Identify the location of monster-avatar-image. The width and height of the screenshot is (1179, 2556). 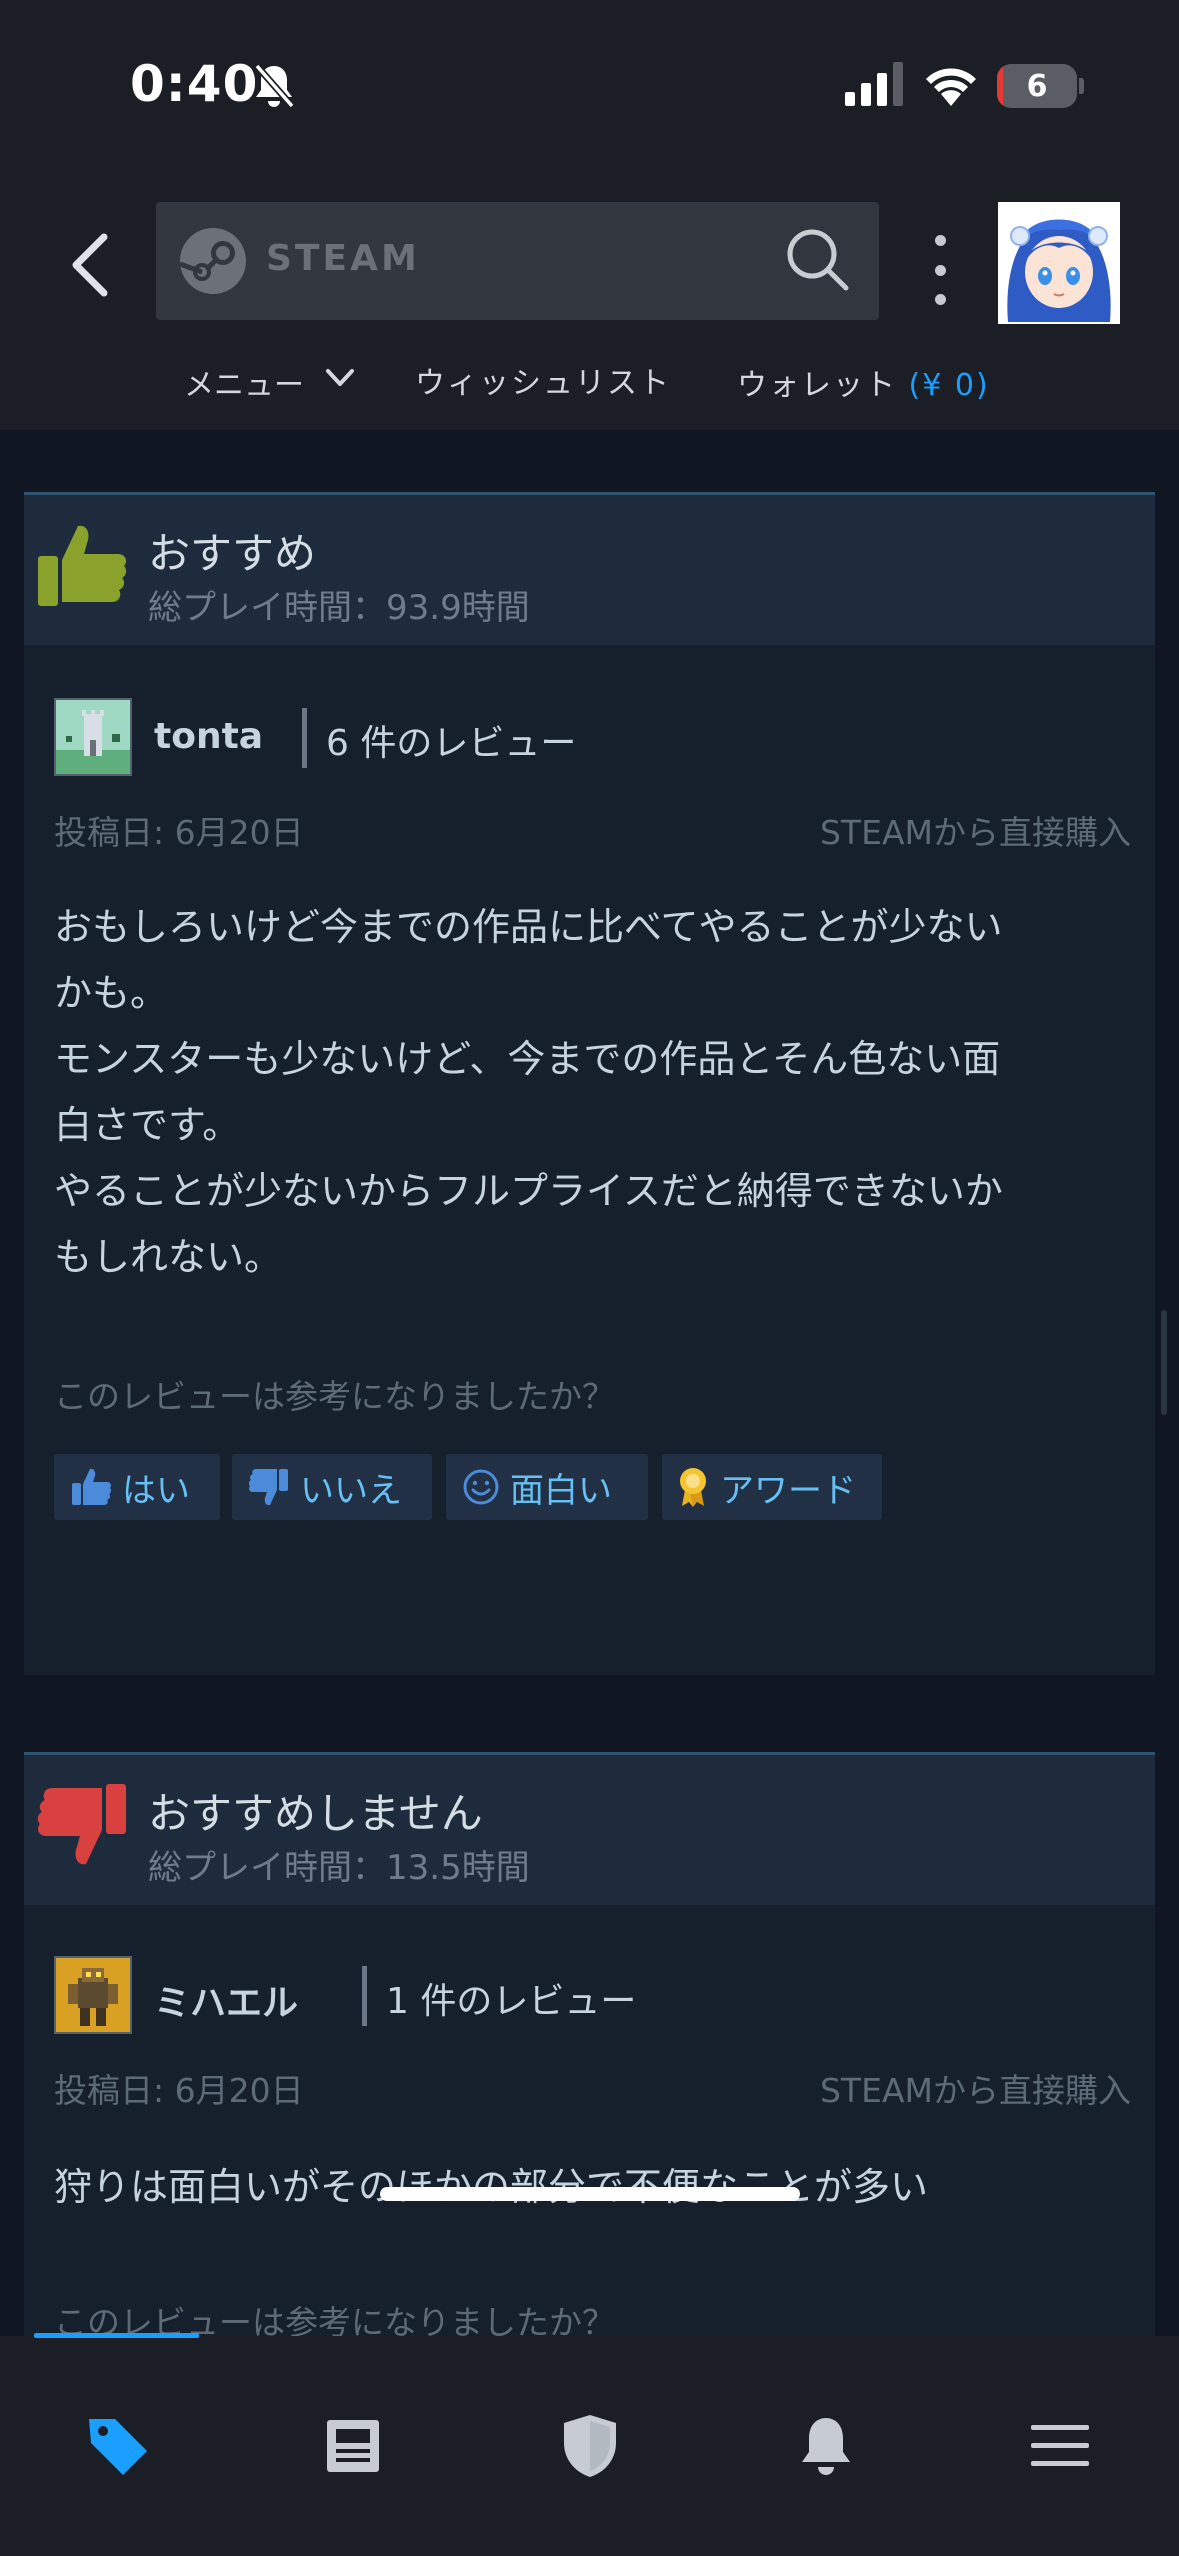
(93, 1995).